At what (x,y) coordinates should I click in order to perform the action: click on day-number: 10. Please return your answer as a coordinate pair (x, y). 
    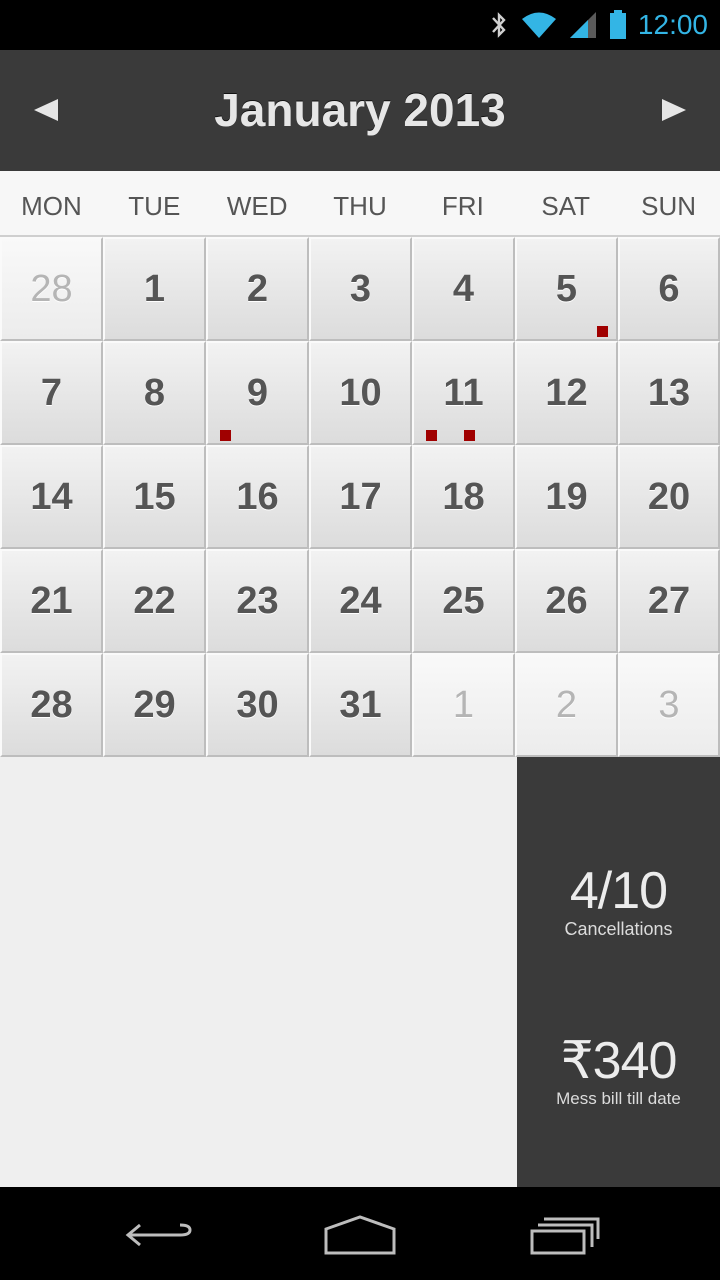
    Looking at the image, I should click on (360, 392).